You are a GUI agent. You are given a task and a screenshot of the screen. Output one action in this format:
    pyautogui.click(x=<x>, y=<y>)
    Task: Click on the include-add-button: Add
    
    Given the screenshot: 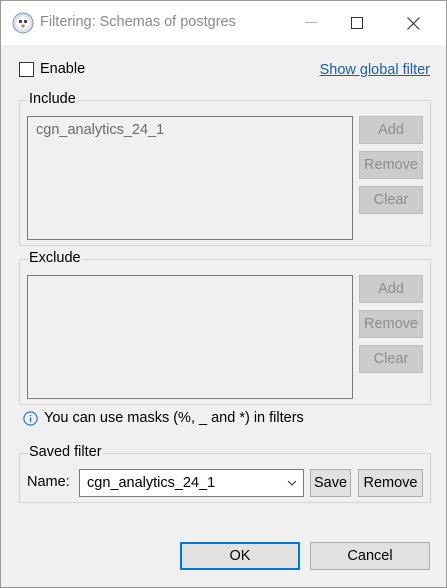 What is the action you would take?
    pyautogui.click(x=391, y=130)
    